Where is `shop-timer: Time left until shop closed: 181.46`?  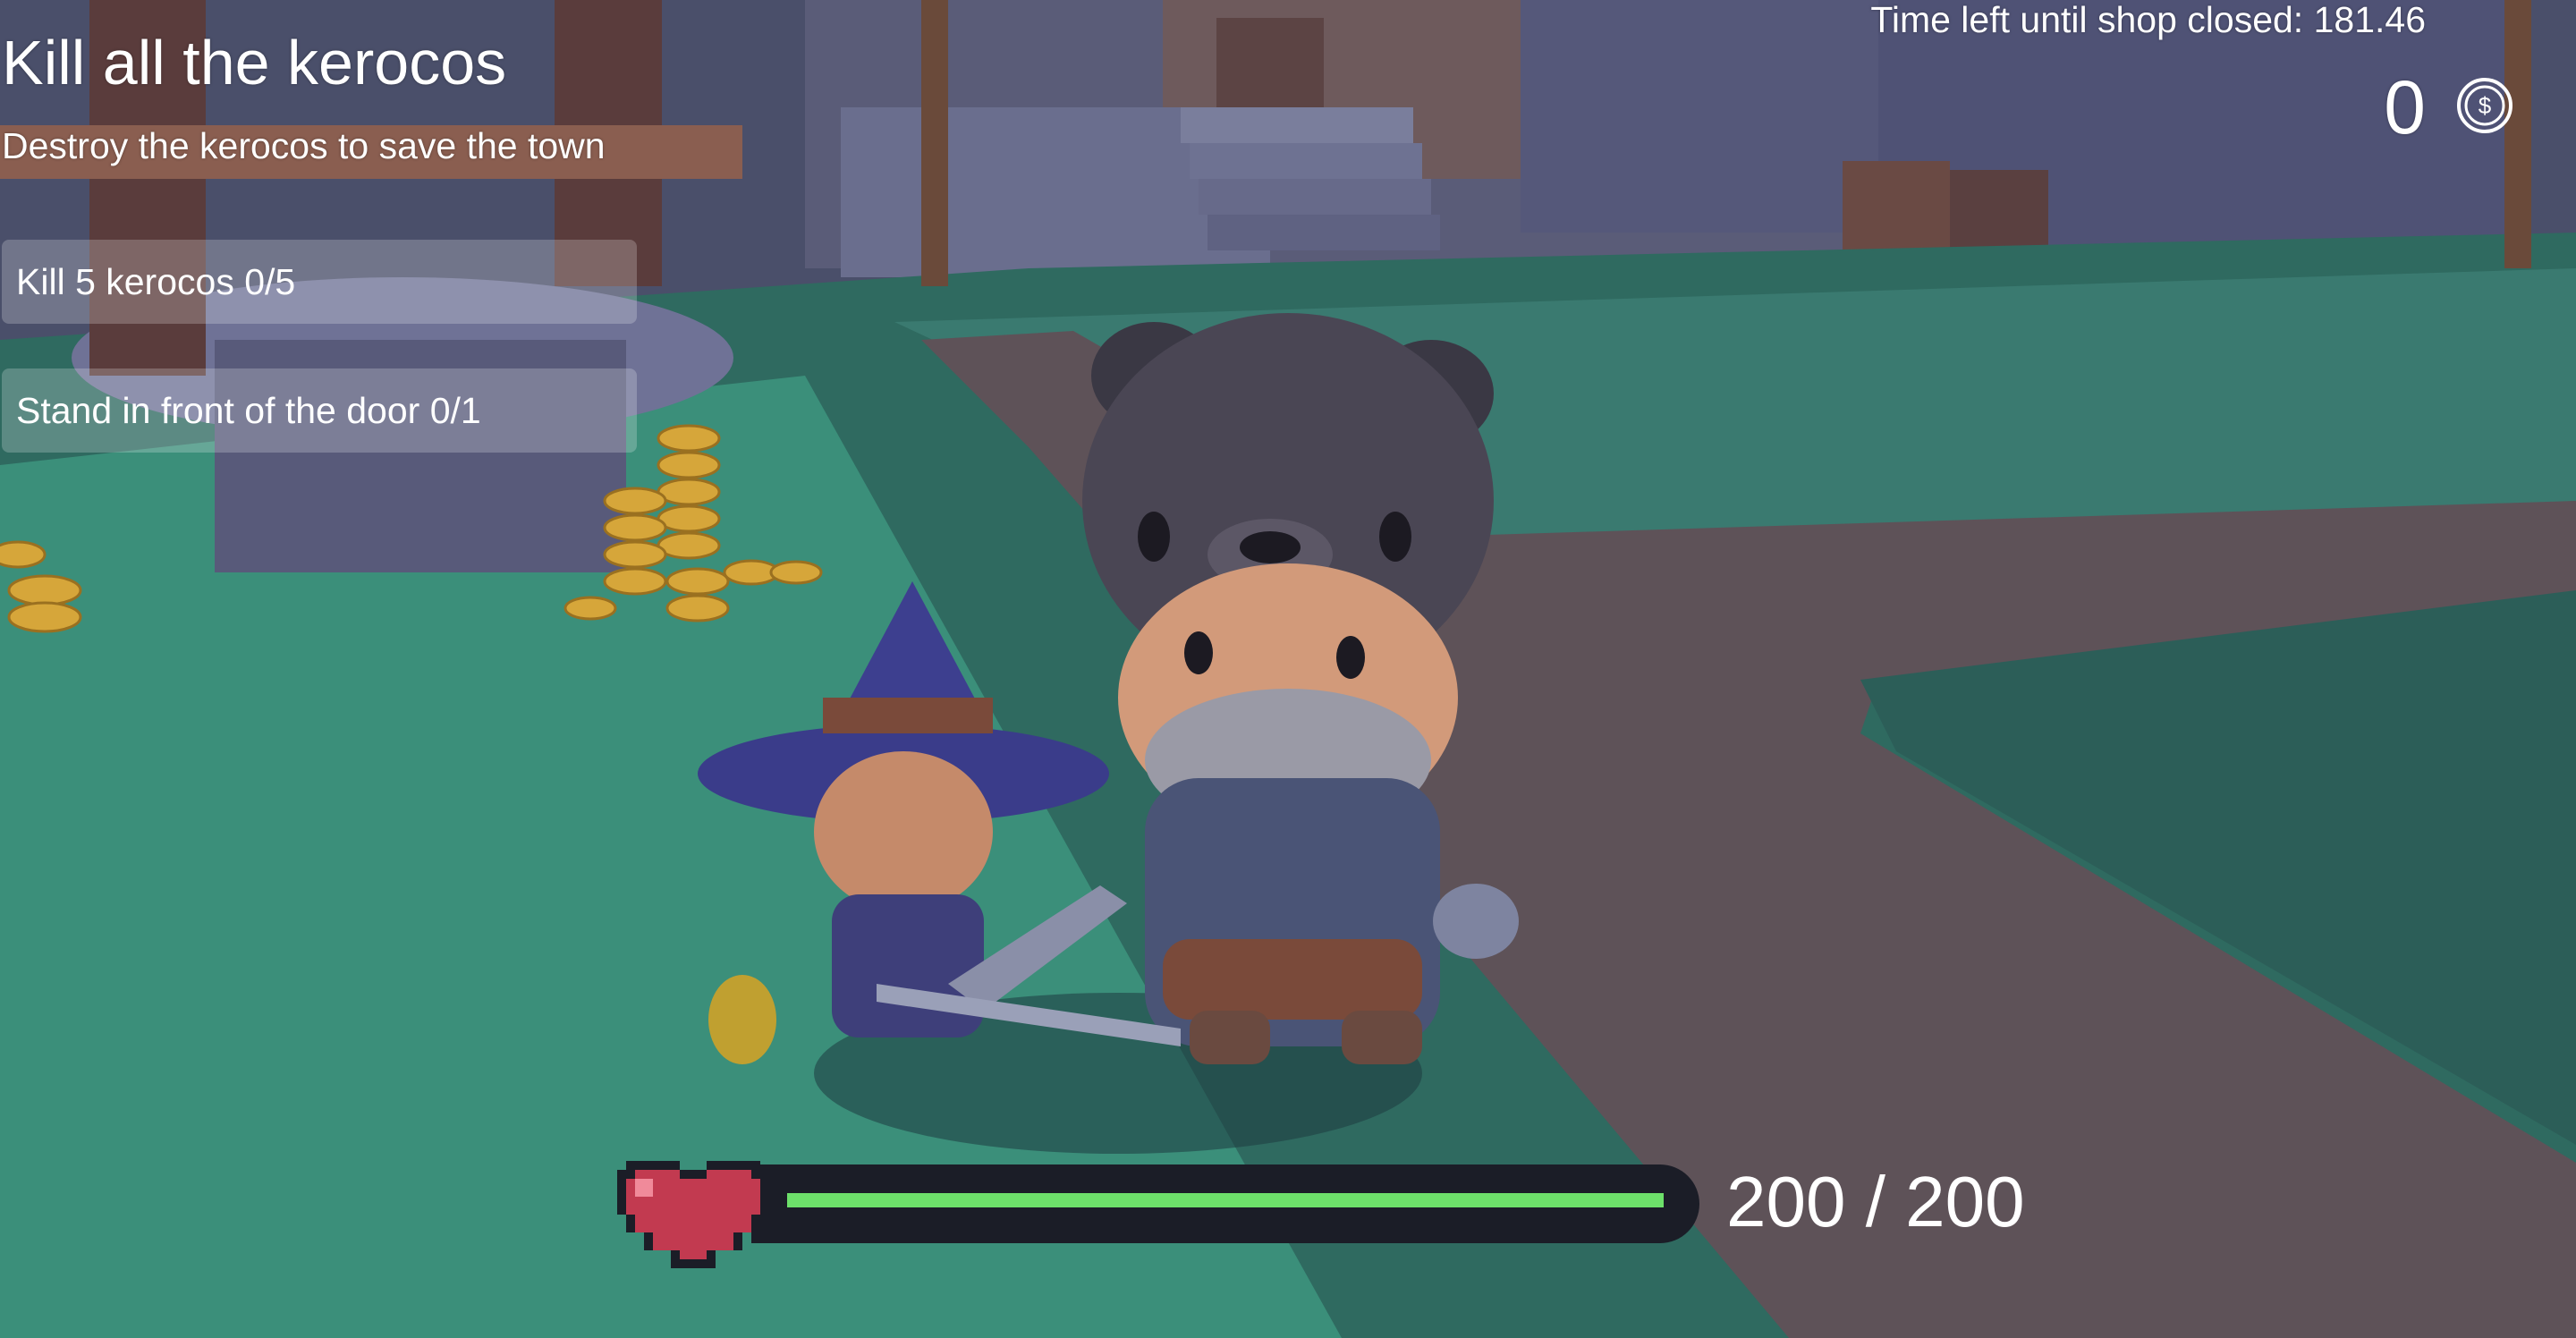 shop-timer: Time left until shop closed: 181.46 is located at coordinates (2148, 20).